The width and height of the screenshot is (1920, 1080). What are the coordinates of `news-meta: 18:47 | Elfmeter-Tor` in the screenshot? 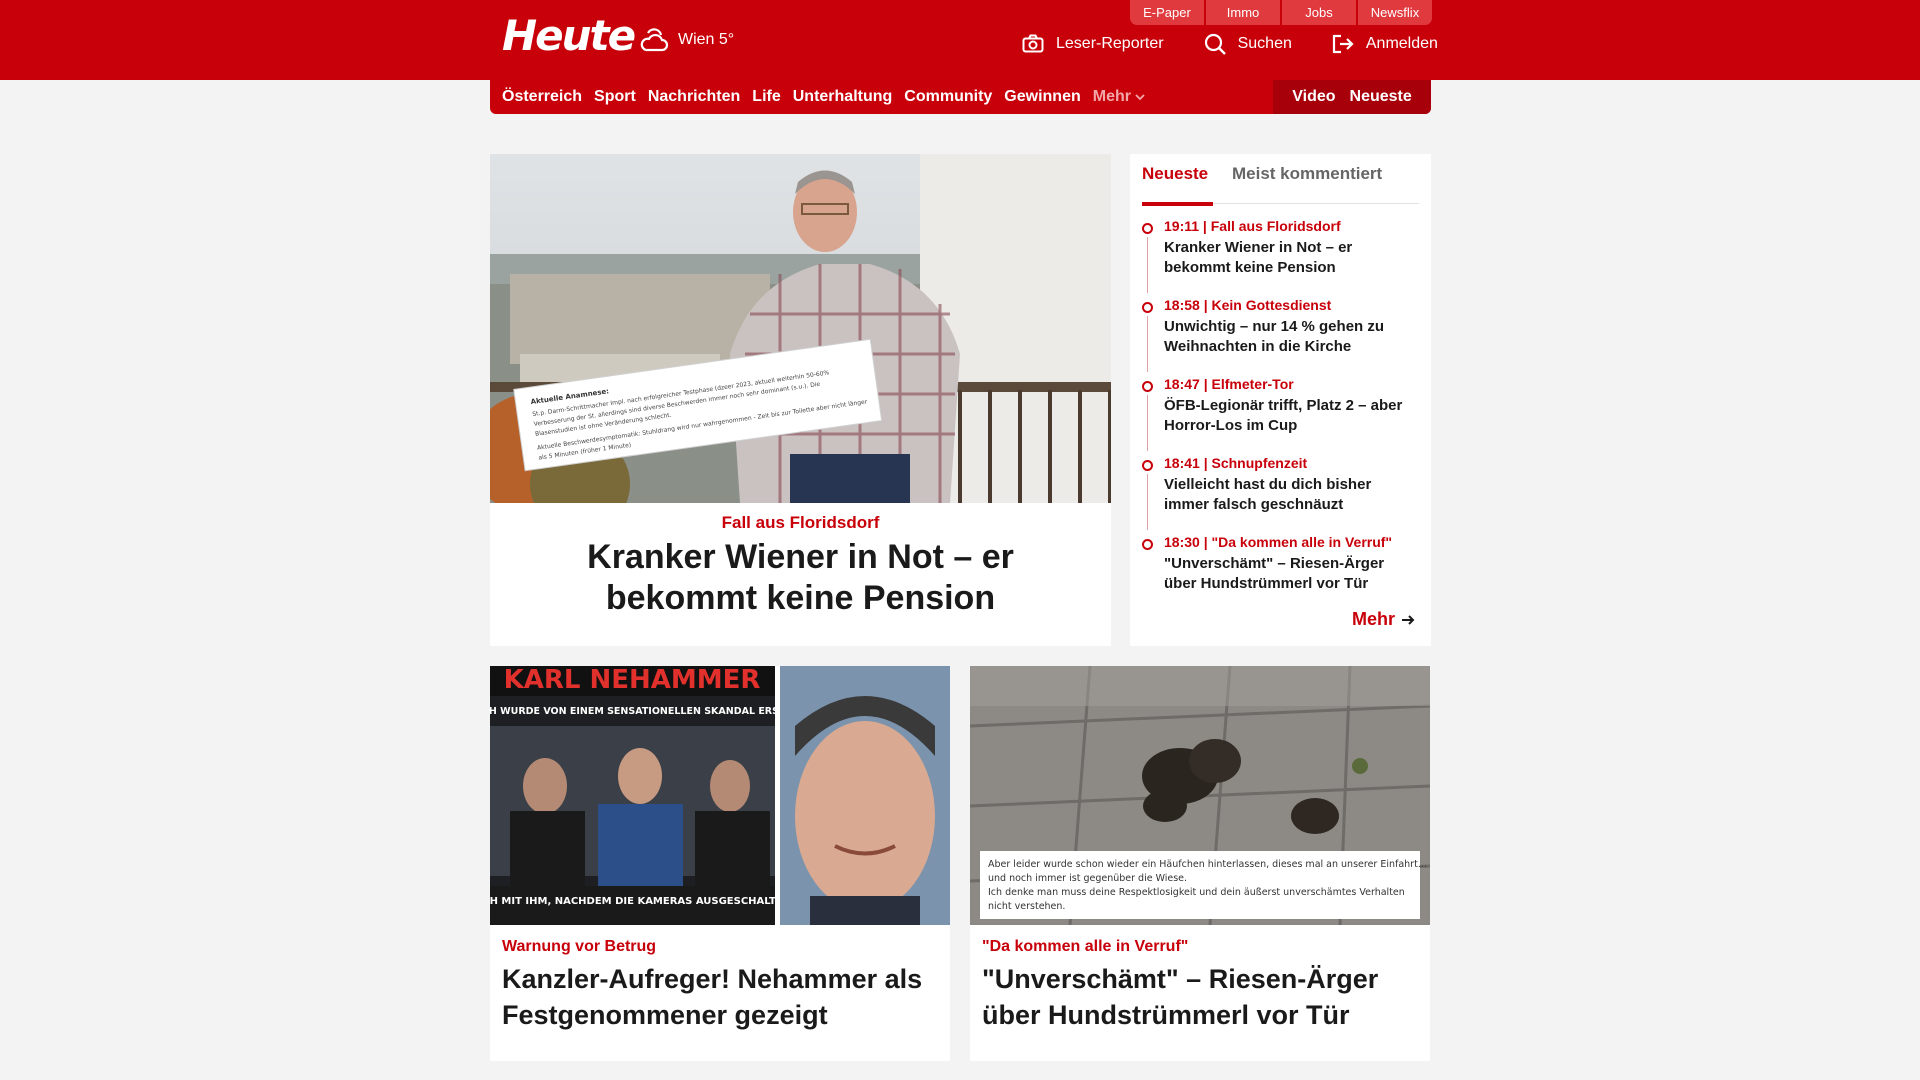 It's located at (1229, 384).